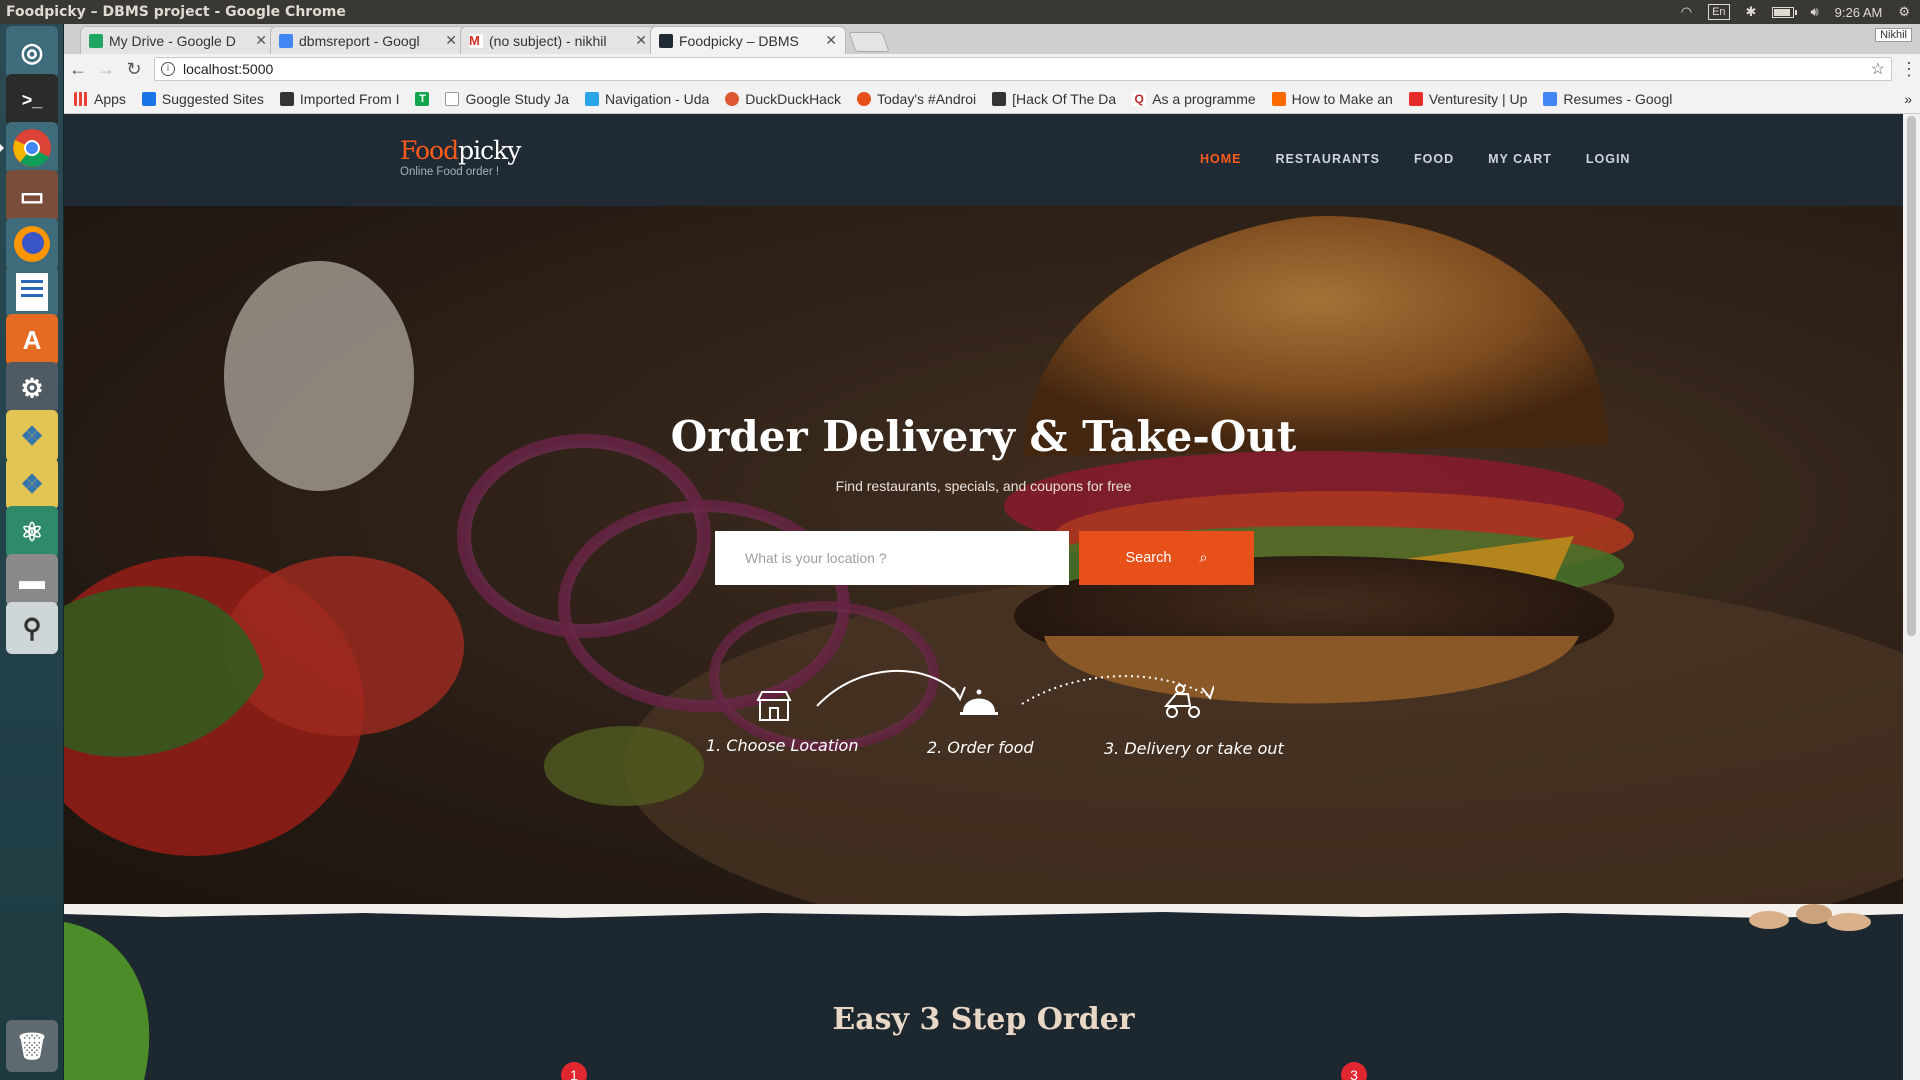 The width and height of the screenshot is (1920, 1080). What do you see at coordinates (1719, 12) in the screenshot?
I see `keyboard-language: En` at bounding box center [1719, 12].